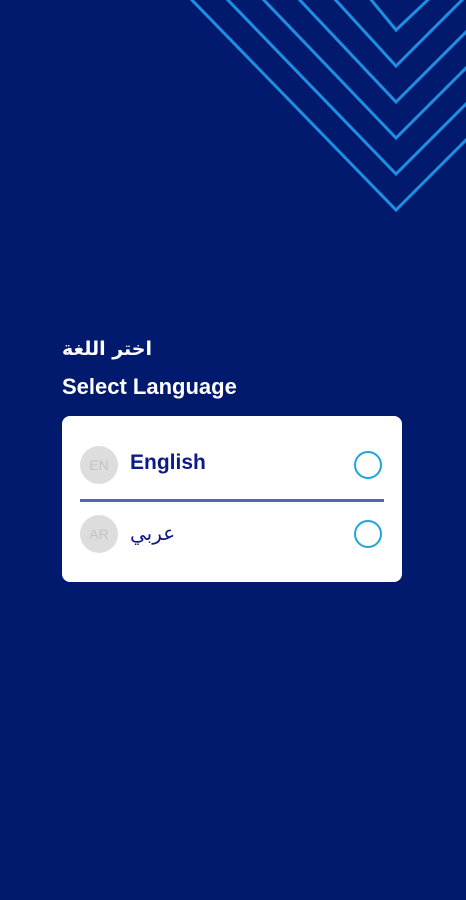 Image resolution: width=466 pixels, height=900 pixels. I want to click on language-options-card: EN English AR عربي, so click(232, 499).